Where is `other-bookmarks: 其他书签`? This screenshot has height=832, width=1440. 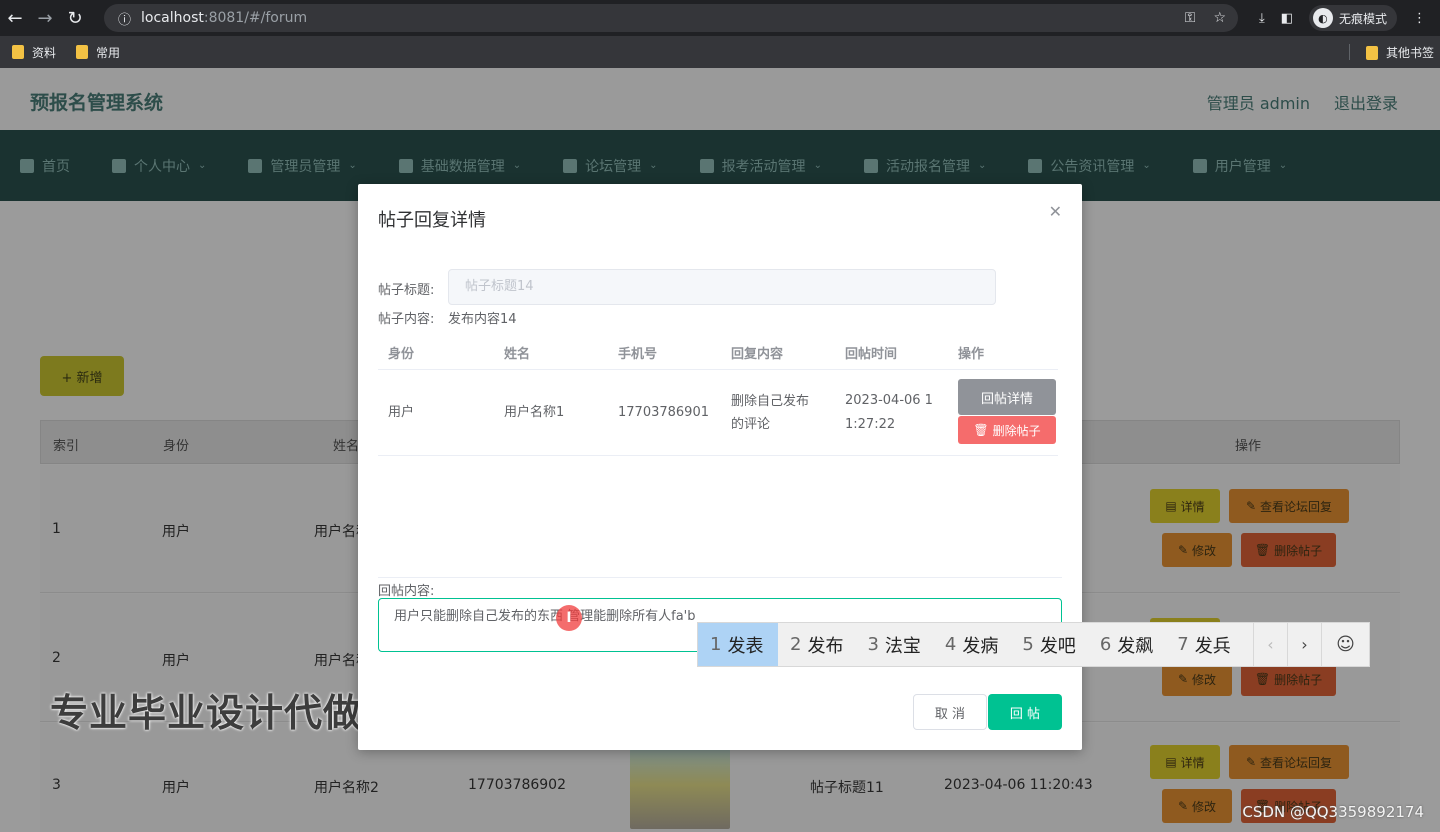 other-bookmarks: 其他书签 is located at coordinates (1399, 52).